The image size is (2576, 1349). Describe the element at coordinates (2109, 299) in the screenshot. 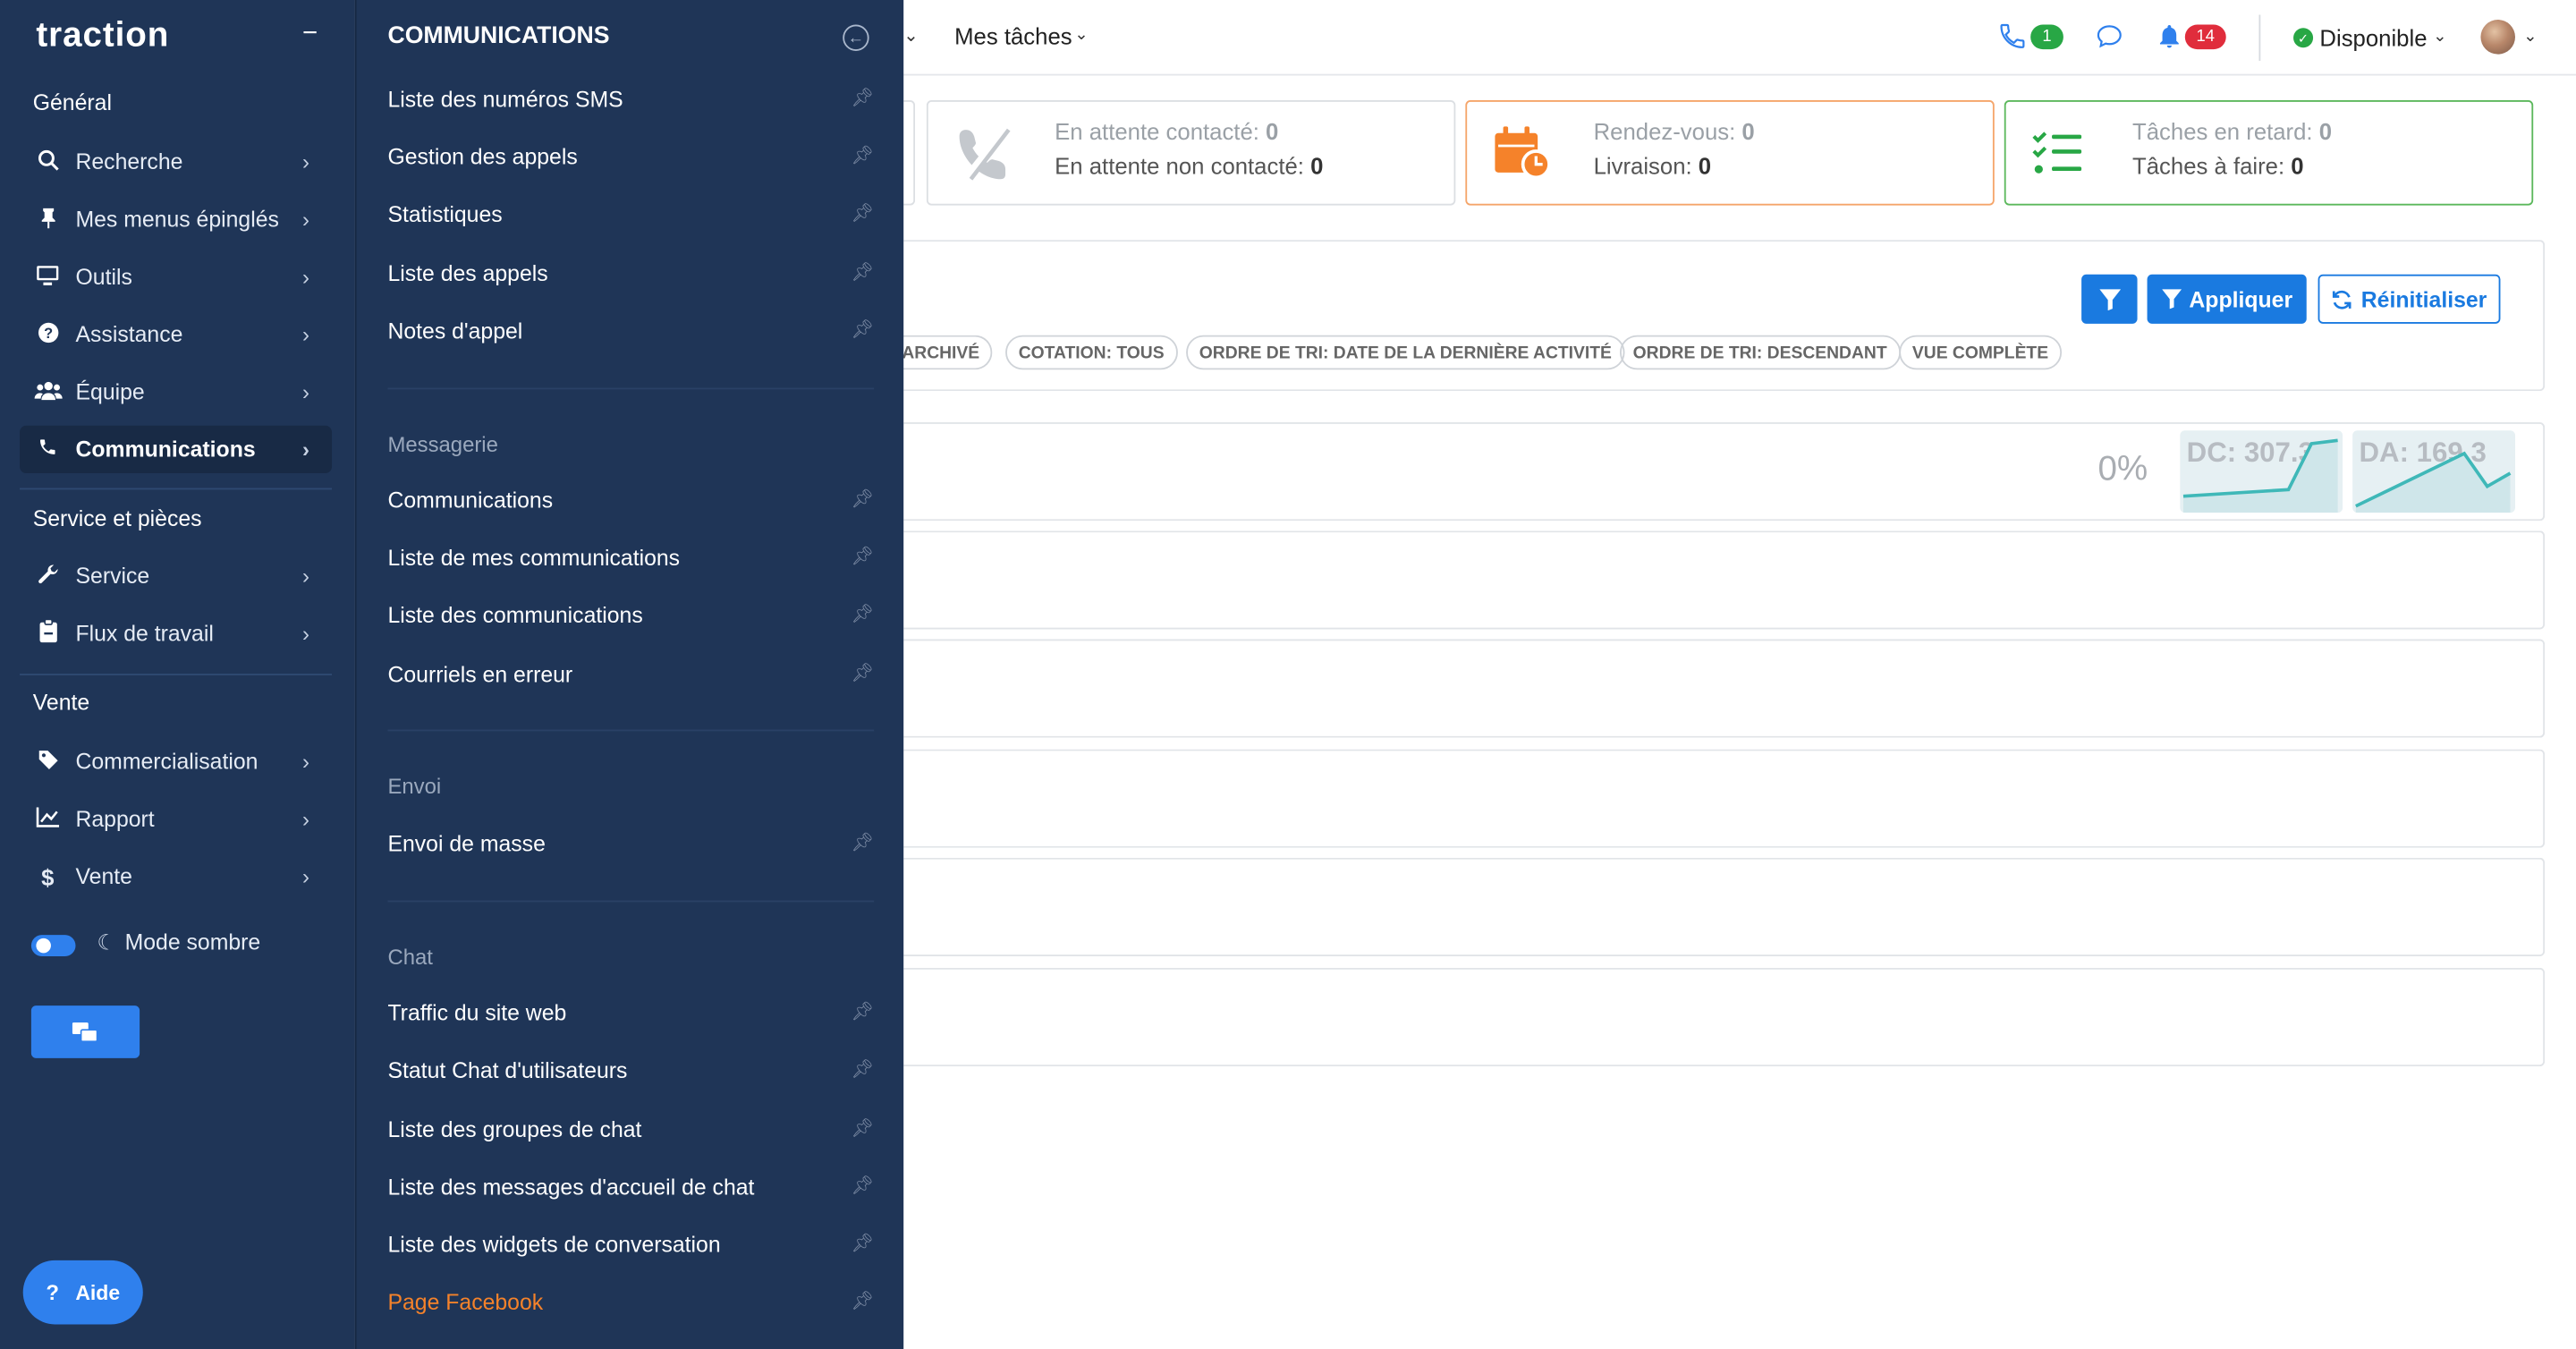

I see `filter-button` at that location.